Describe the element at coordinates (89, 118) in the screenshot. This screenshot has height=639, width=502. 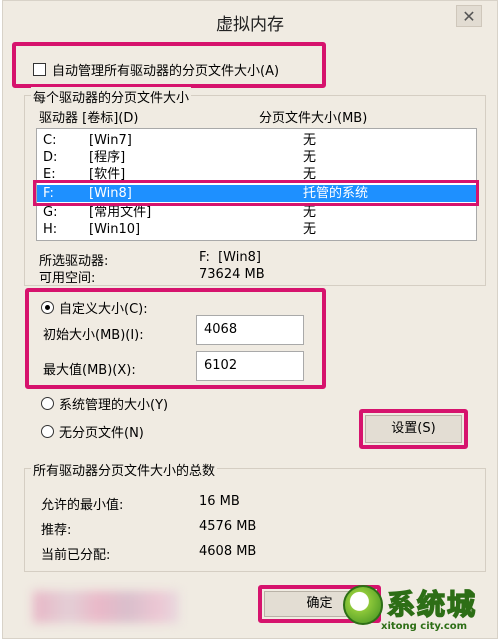
I see `drive-column-header: 驱动器 [卷标](D)` at that location.